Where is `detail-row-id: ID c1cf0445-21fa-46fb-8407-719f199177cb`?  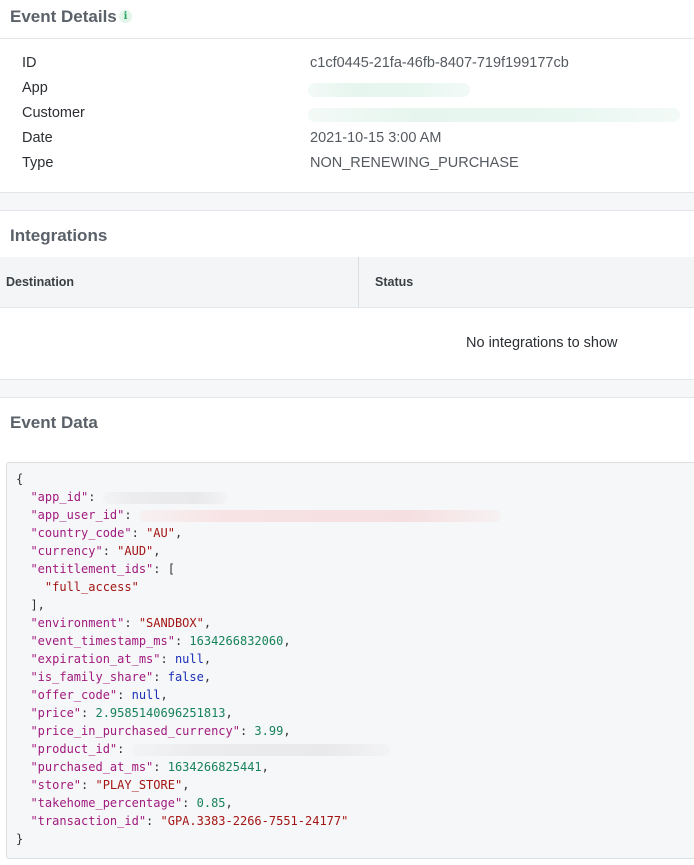 detail-row-id: ID c1cf0445-21fa-46fb-8407-719f199177cb is located at coordinates (347, 65).